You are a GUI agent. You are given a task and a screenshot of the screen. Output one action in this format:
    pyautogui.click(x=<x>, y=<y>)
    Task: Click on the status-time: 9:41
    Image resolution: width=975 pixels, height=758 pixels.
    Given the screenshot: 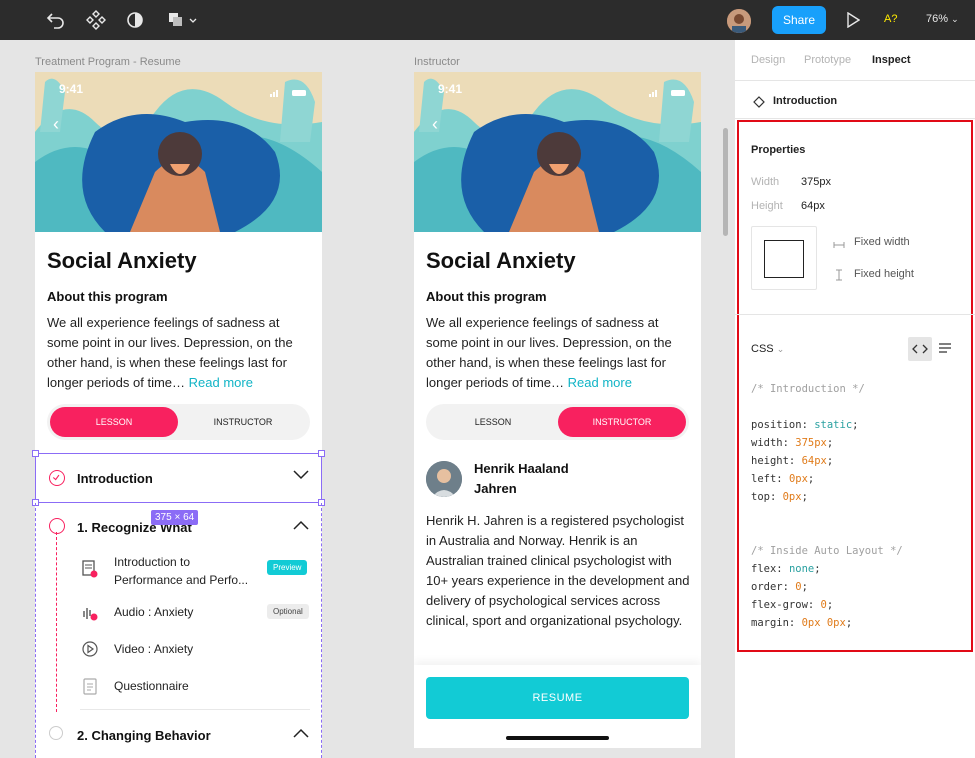 What is the action you would take?
    pyautogui.click(x=71, y=89)
    